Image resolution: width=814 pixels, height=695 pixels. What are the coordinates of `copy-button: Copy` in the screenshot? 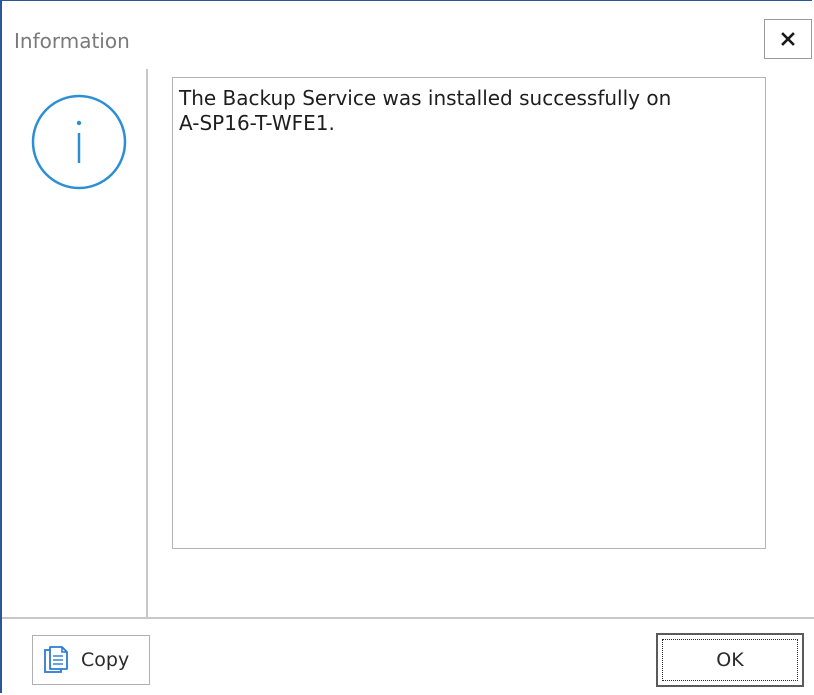 It's located at (91, 660).